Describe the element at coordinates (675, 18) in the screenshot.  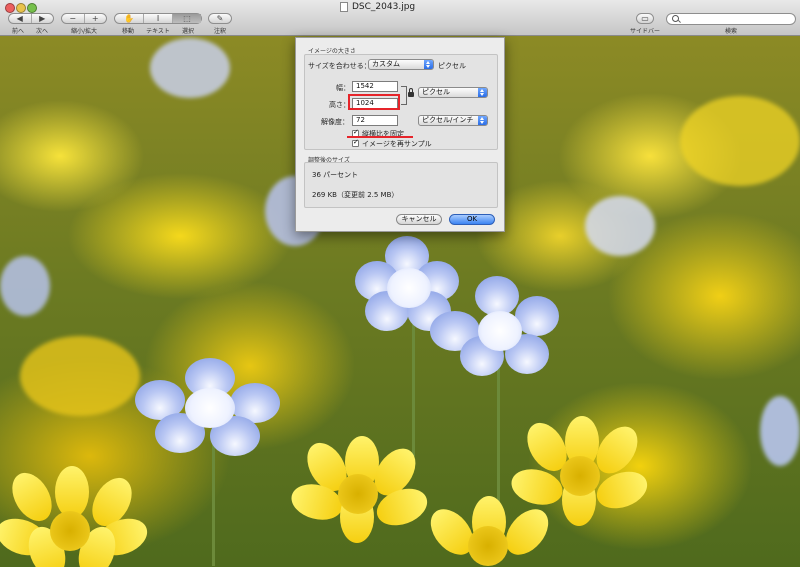
I see `search-icon` at that location.